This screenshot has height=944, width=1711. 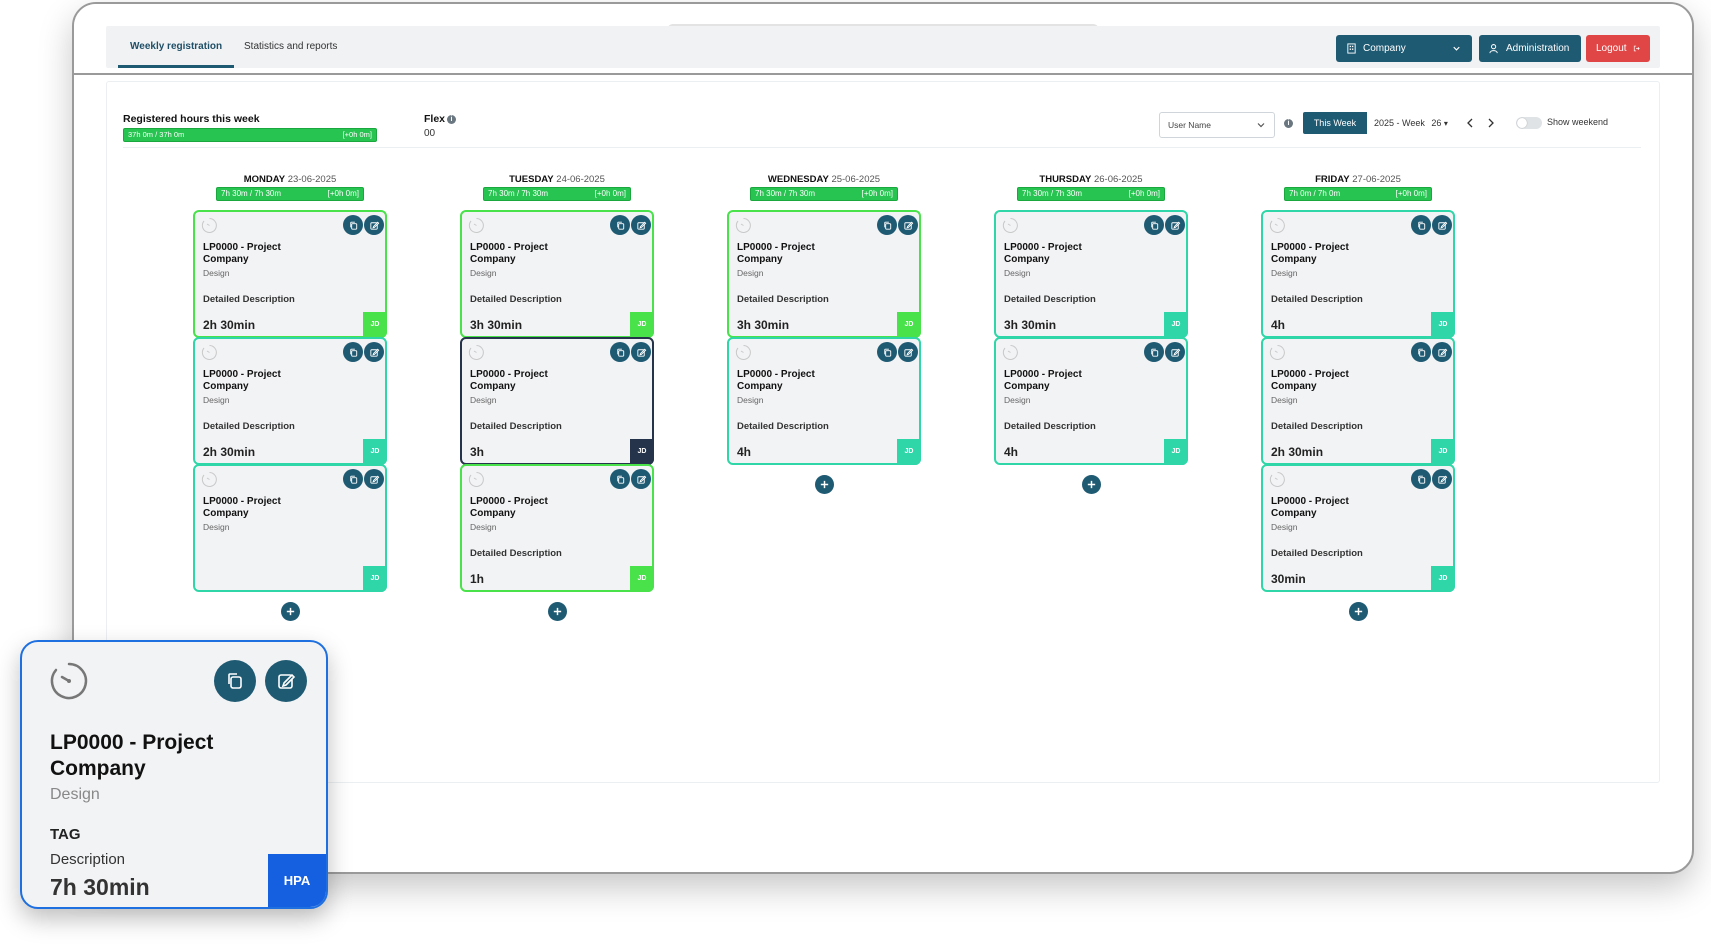 What do you see at coordinates (290, 47) in the screenshot?
I see `tab-statistics-reports: Statistics and reports` at bounding box center [290, 47].